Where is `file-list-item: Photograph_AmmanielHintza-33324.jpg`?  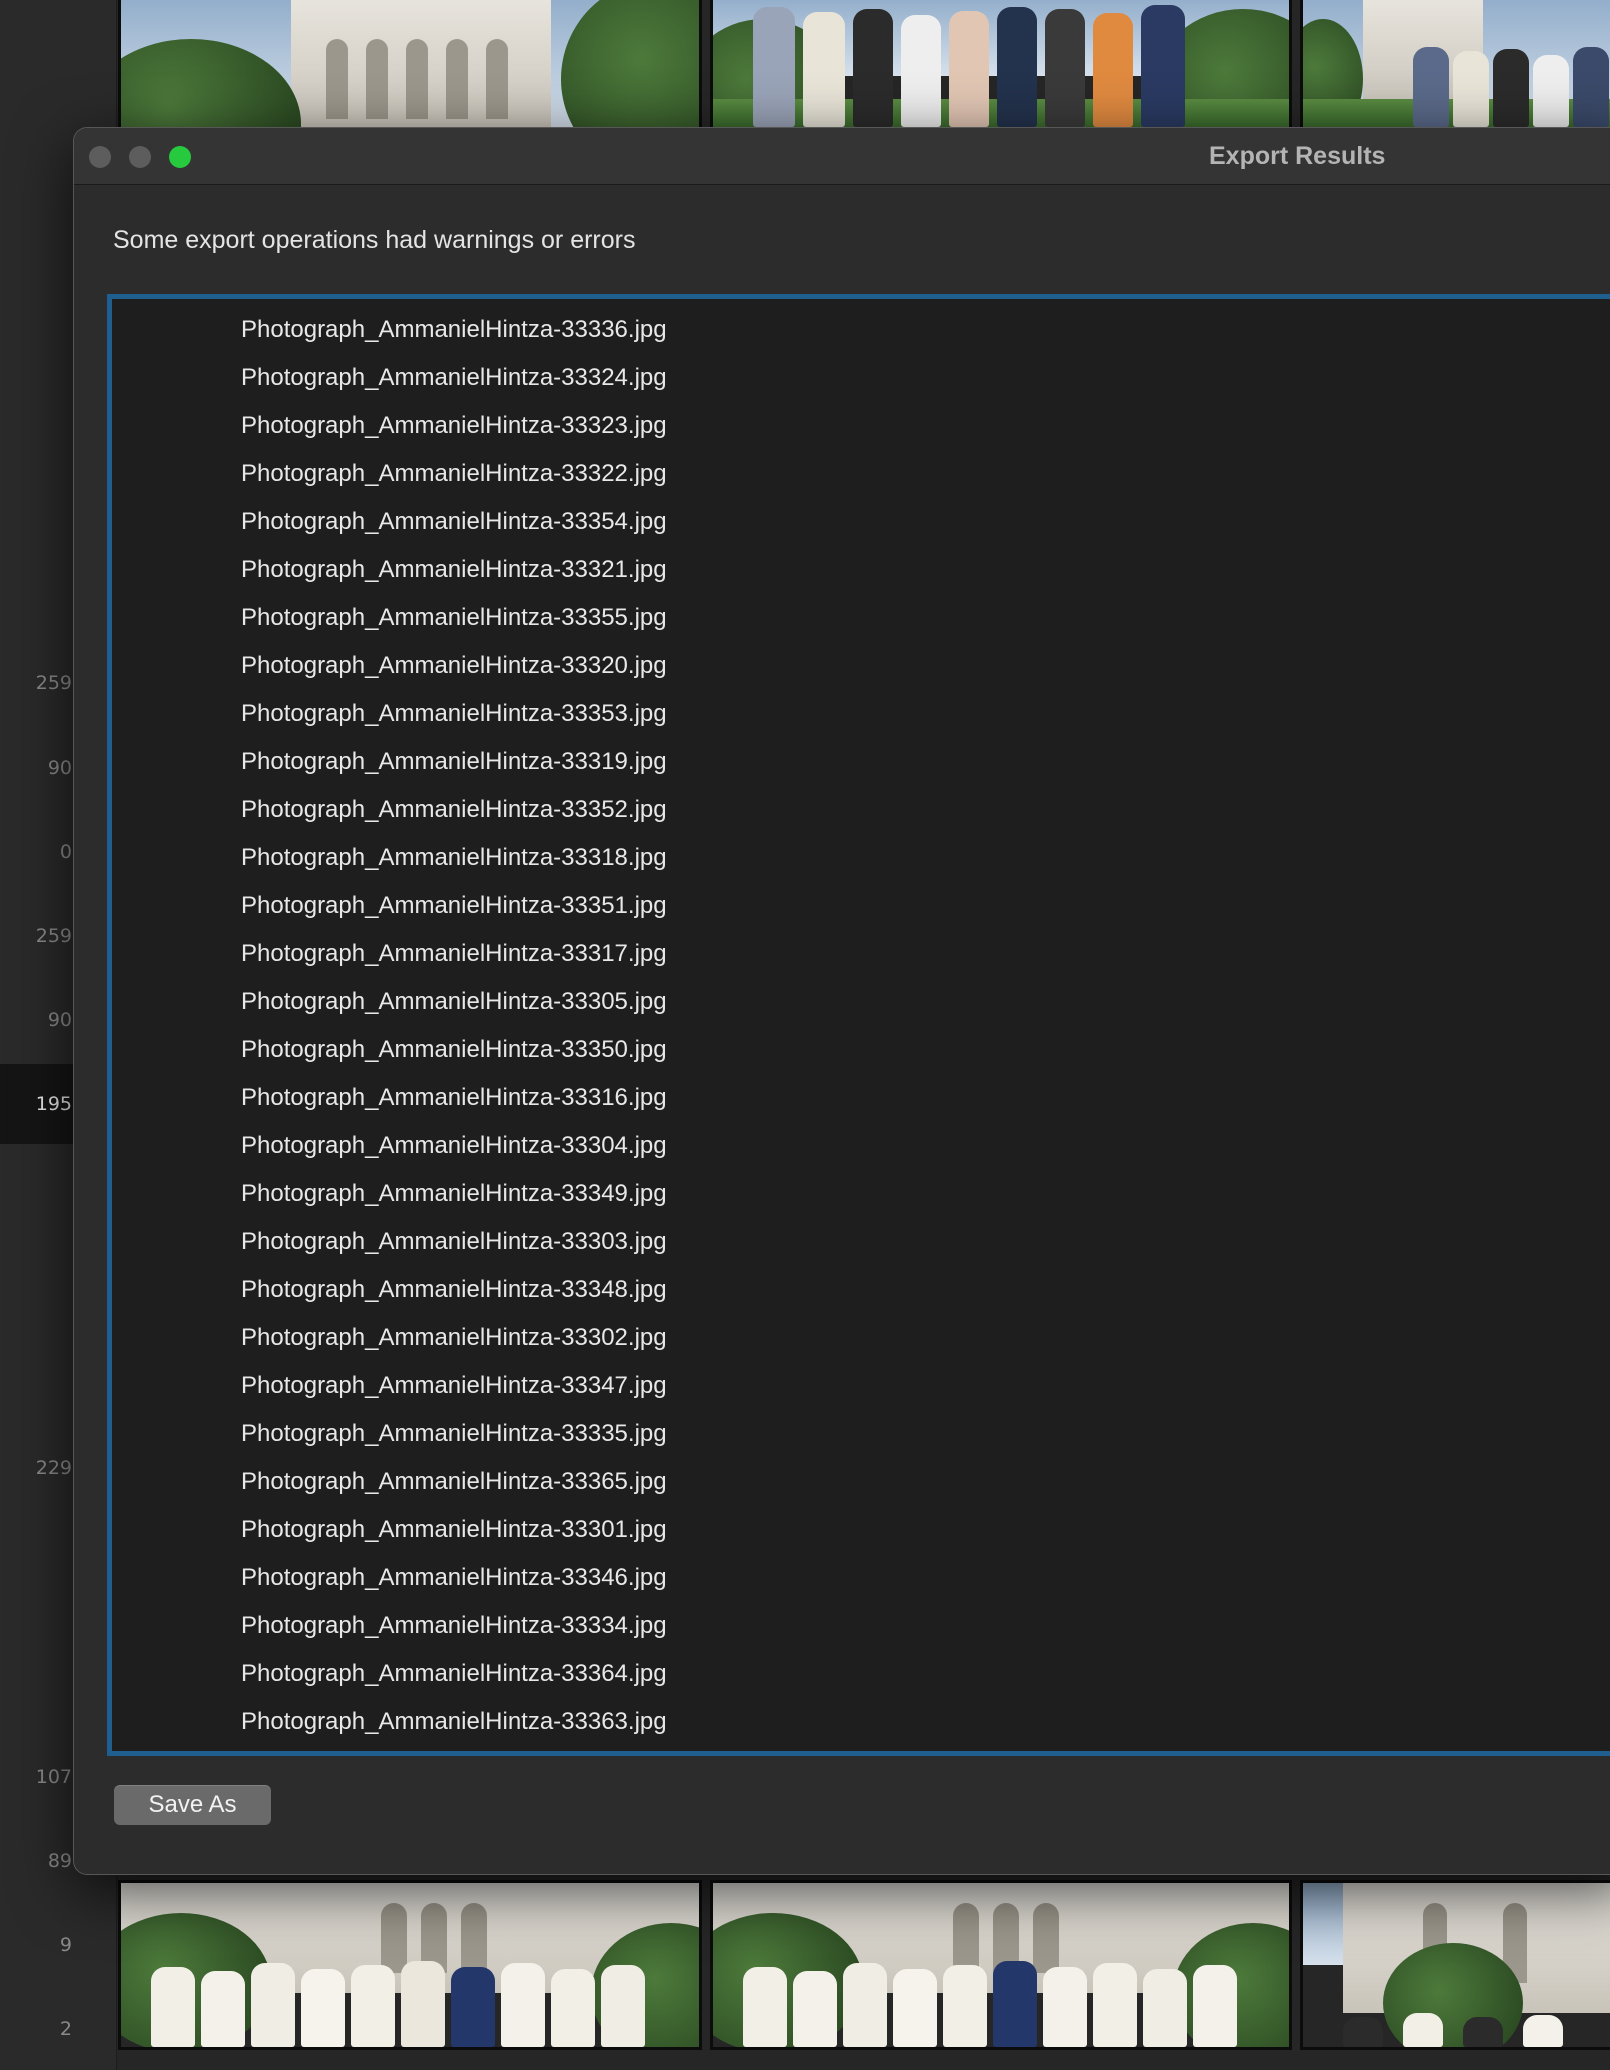
file-list-item: Photograph_AmmanielHintza-33324.jpg is located at coordinates (861, 378).